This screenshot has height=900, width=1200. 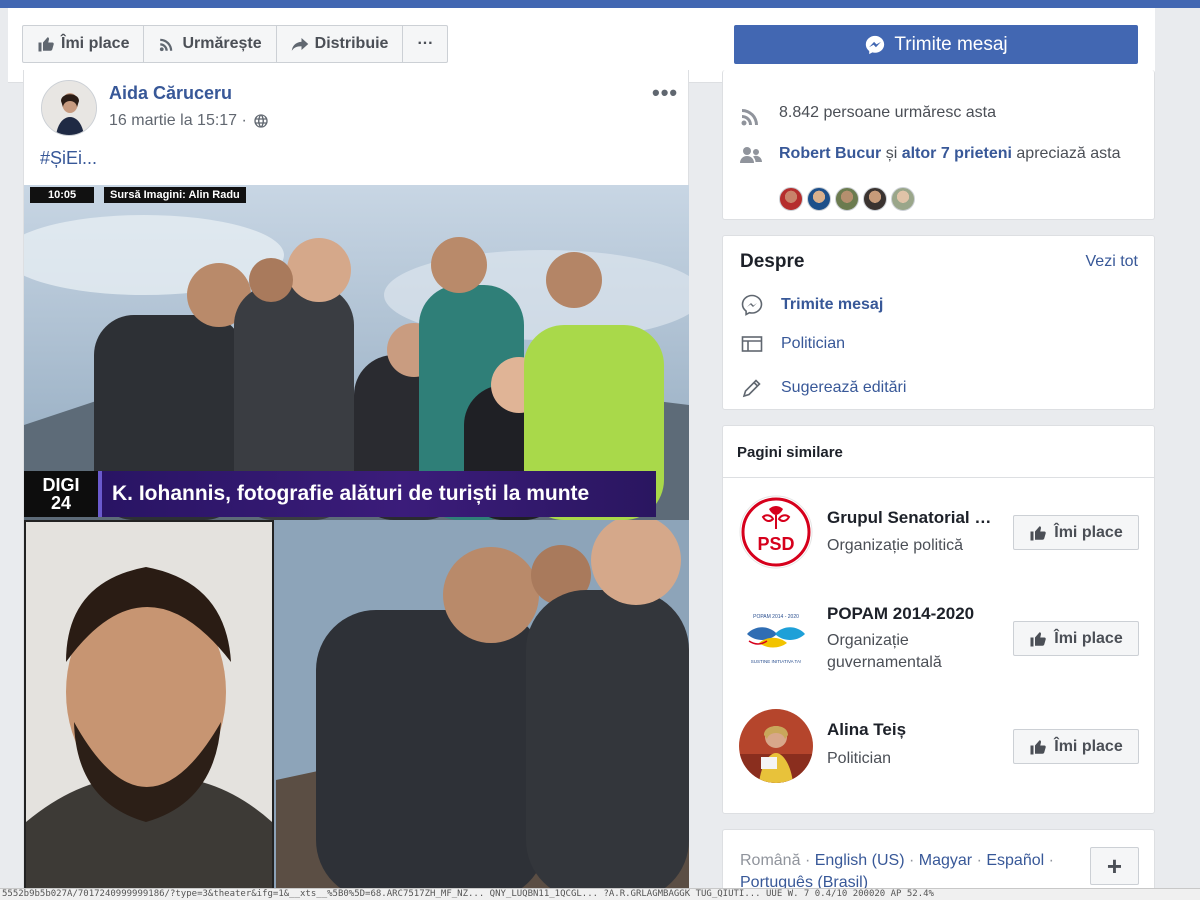 I want to click on like-page-label: Îmi place, so click(x=95, y=43).